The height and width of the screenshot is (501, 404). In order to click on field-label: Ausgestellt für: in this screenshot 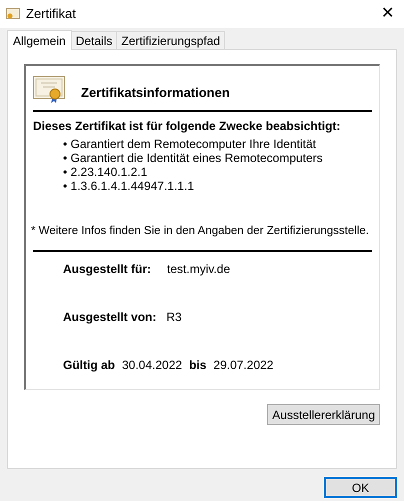, I will do `click(107, 269)`.